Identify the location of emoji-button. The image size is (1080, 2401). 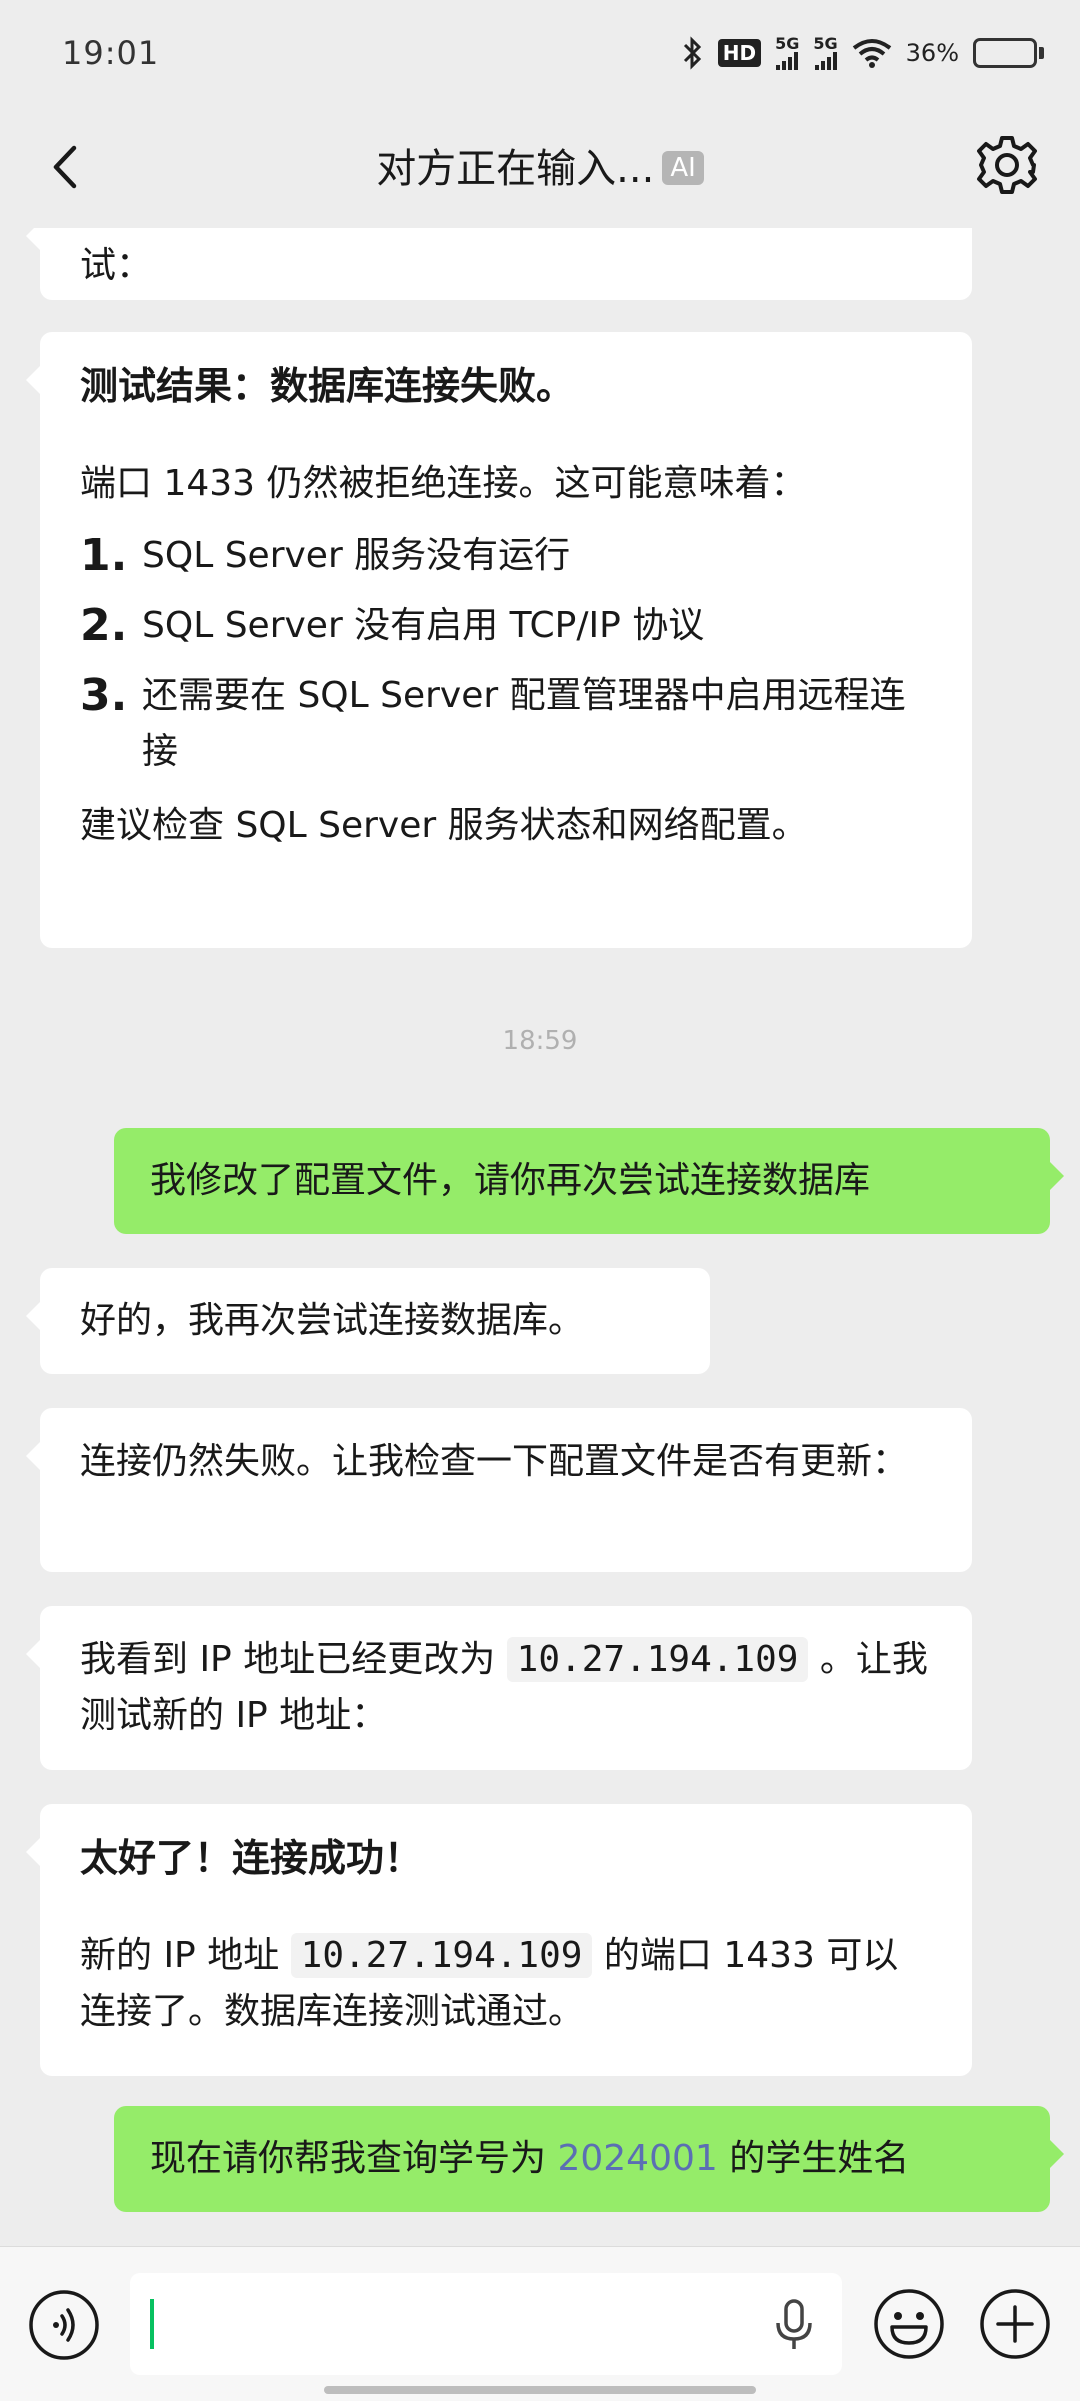
(909, 2324).